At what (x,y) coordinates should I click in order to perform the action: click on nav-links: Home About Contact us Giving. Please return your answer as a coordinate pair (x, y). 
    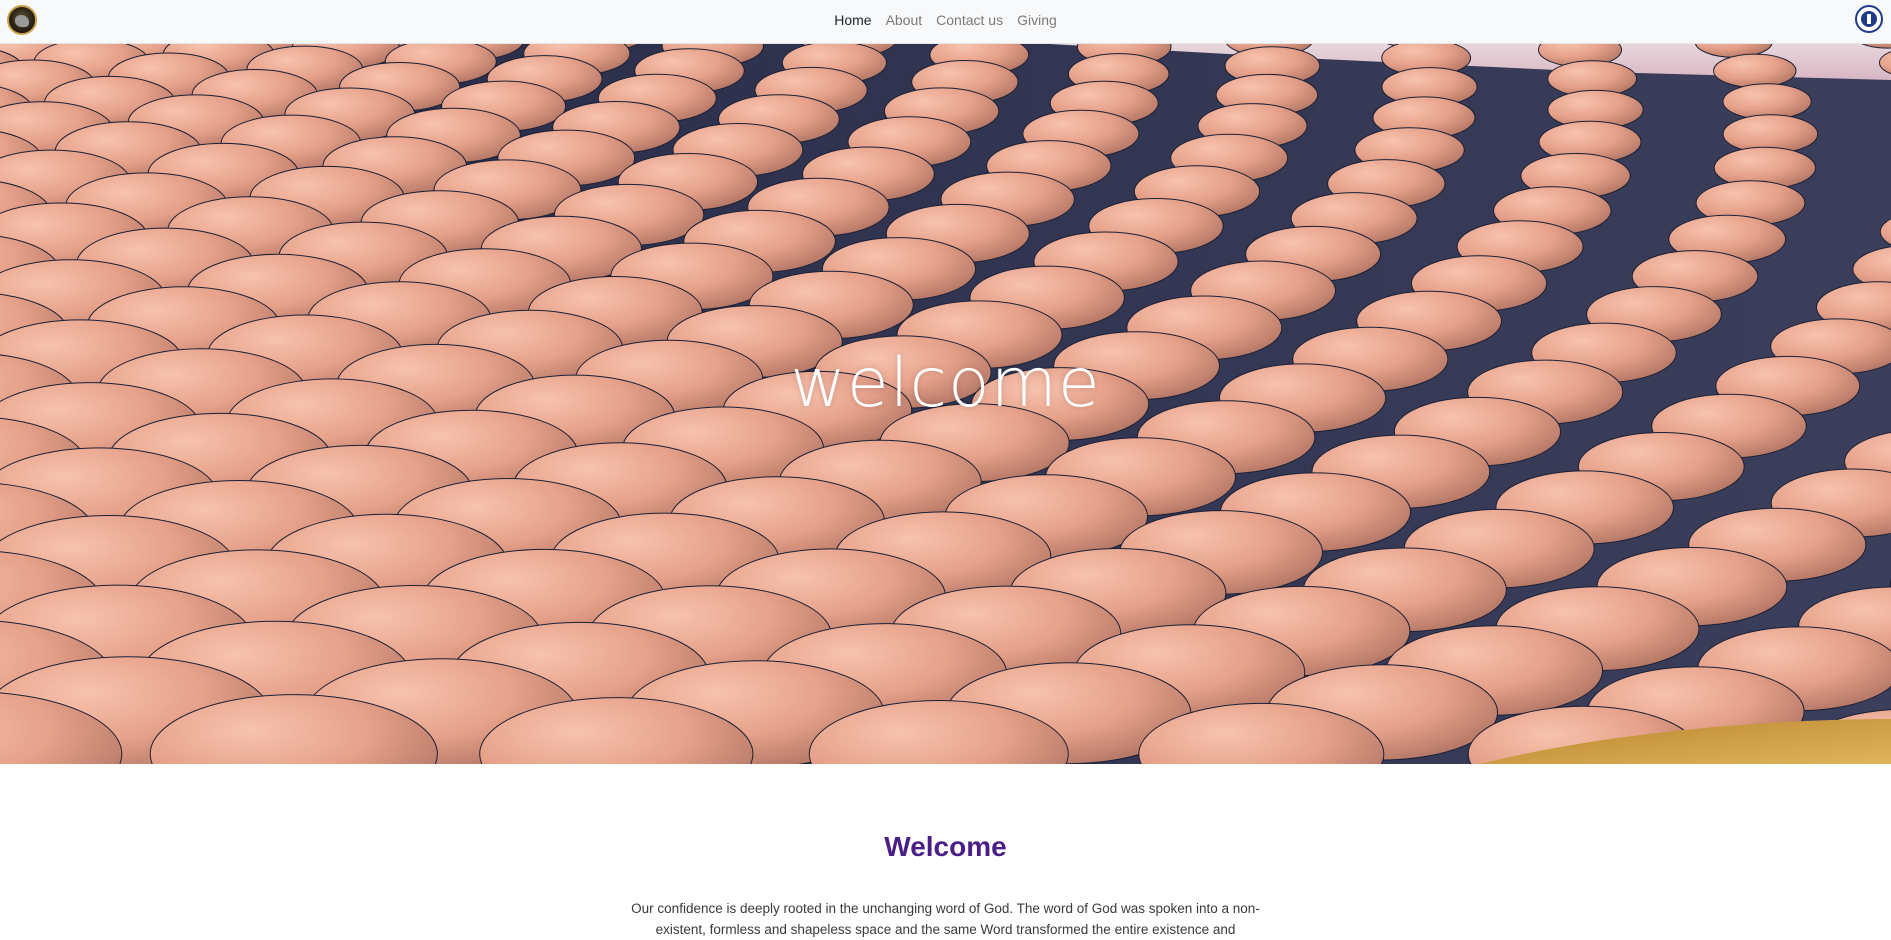
    Looking at the image, I should click on (945, 20).